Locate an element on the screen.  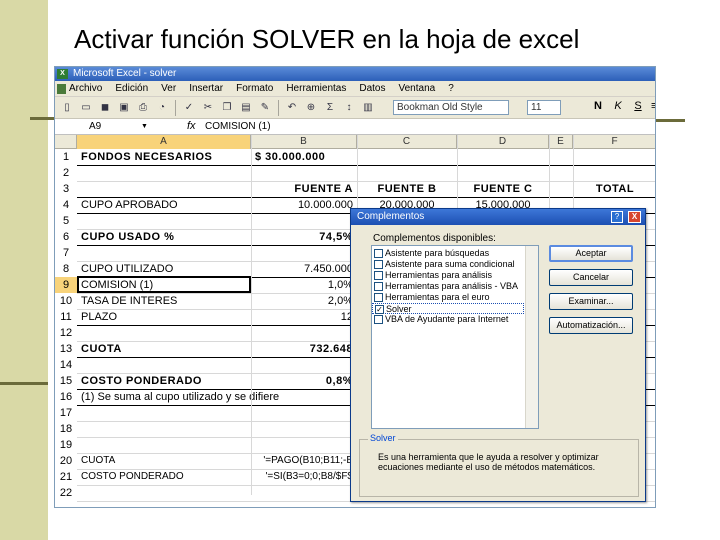
cell-b20: '=PAGO(B10;B11;-B is located at coordinates (304, 461).